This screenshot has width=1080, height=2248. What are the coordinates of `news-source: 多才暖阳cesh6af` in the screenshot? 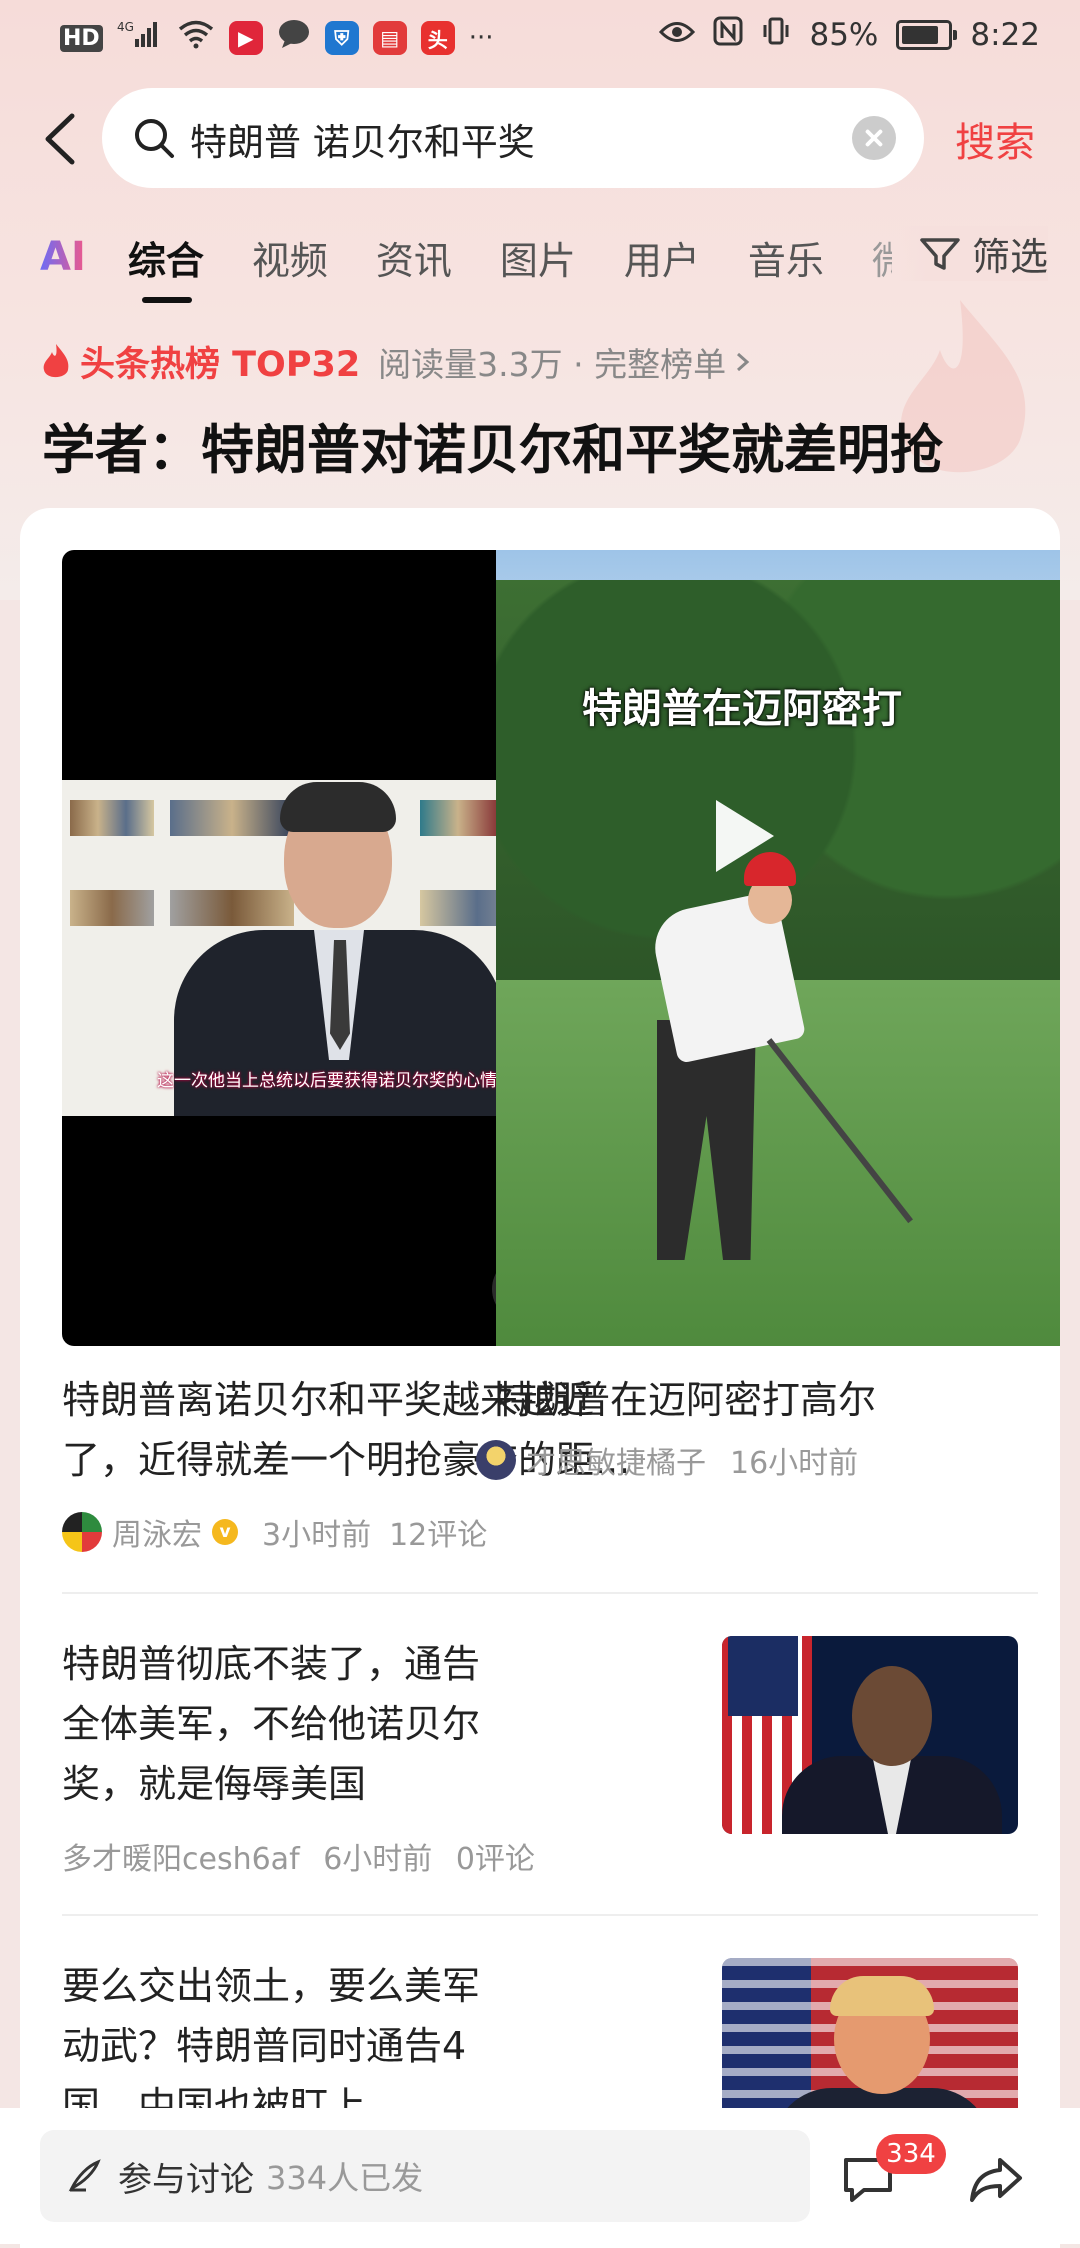 It's located at (181, 1859).